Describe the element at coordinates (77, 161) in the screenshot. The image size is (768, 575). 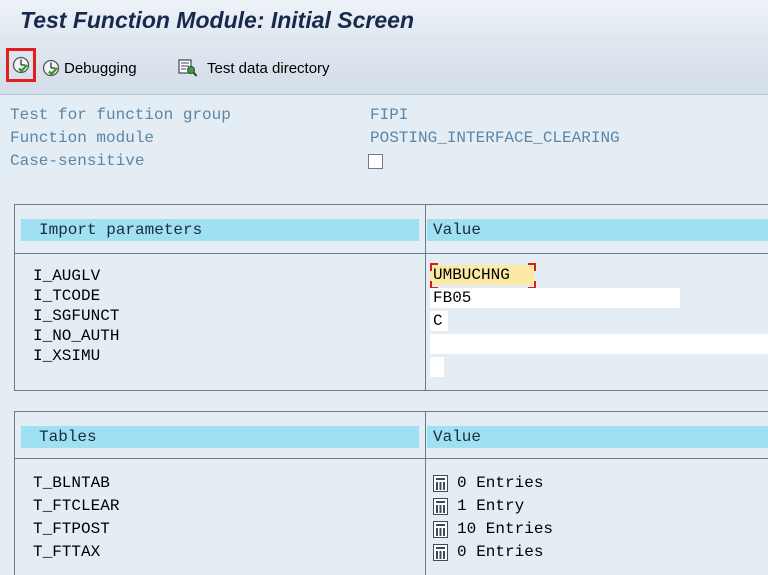
I see `case-sensitive-label: Case-sensitive` at that location.